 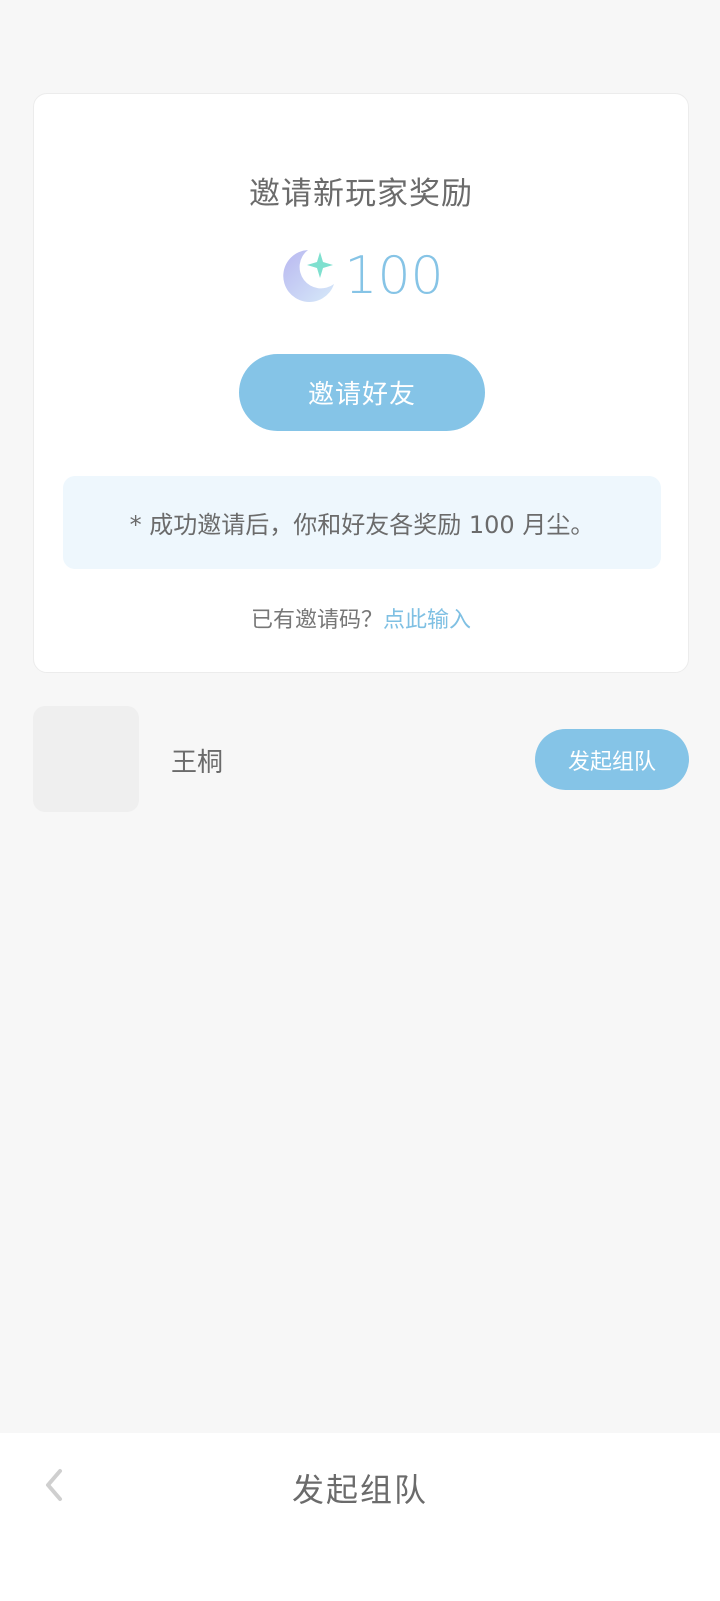 I want to click on enter-code-link: 点此输入, so click(x=427, y=620).